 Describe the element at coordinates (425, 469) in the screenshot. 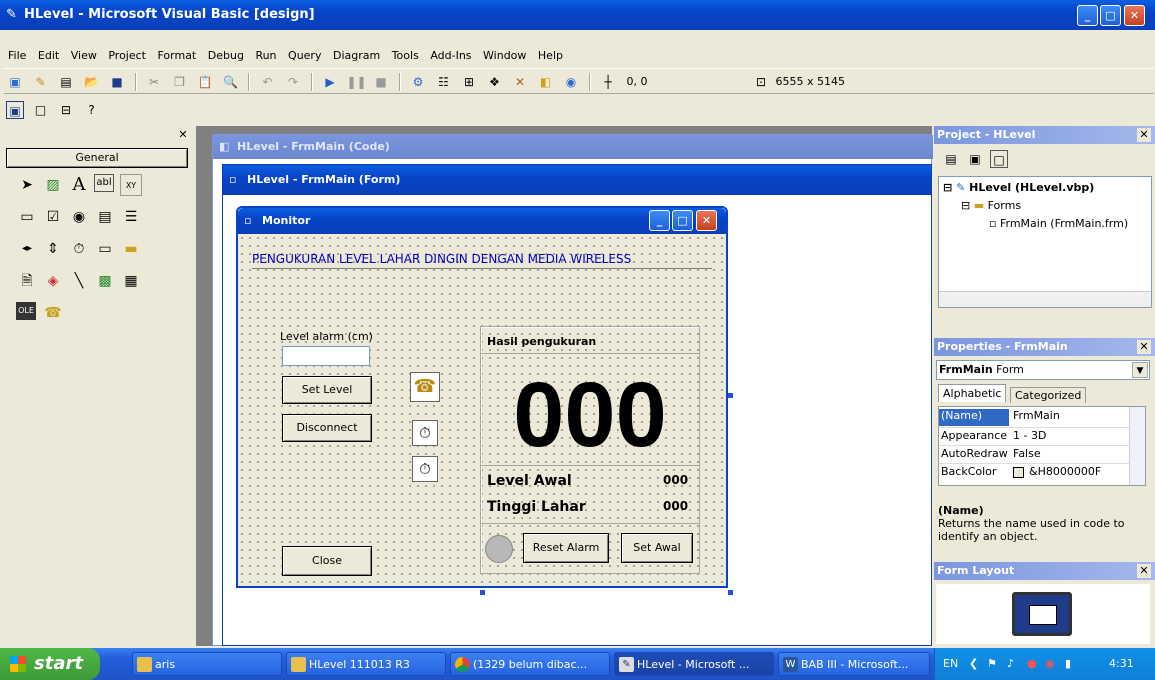

I see `timer2-control-icon: ⏱` at that location.